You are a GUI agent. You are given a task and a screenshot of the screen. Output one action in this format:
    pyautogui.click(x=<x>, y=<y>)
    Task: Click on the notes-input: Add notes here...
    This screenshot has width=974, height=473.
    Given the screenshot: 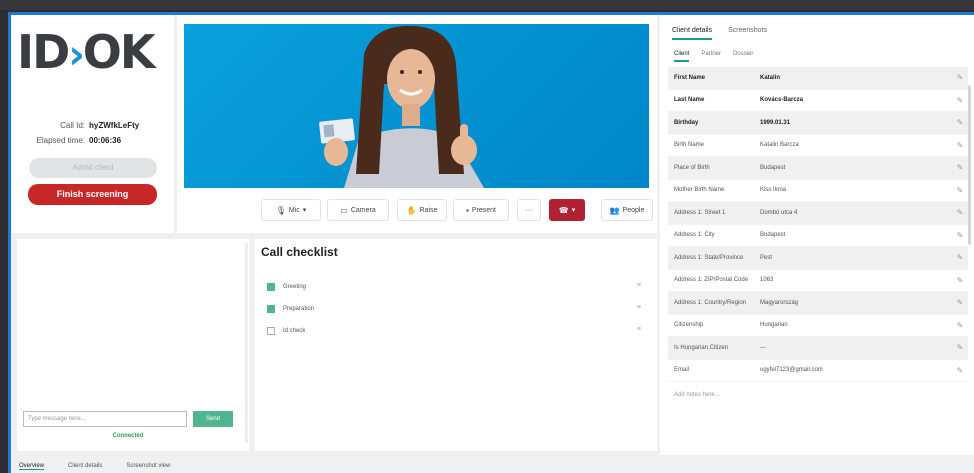 What is the action you would take?
    pyautogui.click(x=697, y=395)
    